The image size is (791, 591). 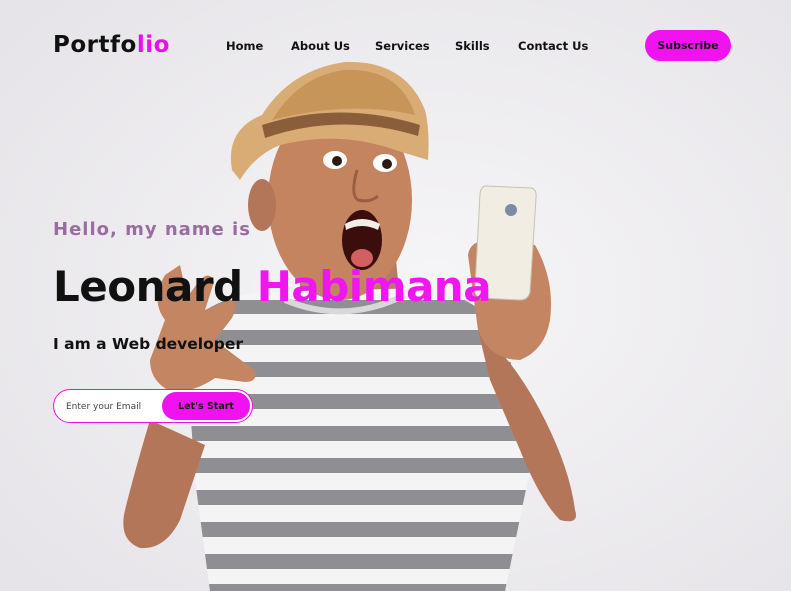 I want to click on hero-tagline: I am a Web developer, so click(x=148, y=344).